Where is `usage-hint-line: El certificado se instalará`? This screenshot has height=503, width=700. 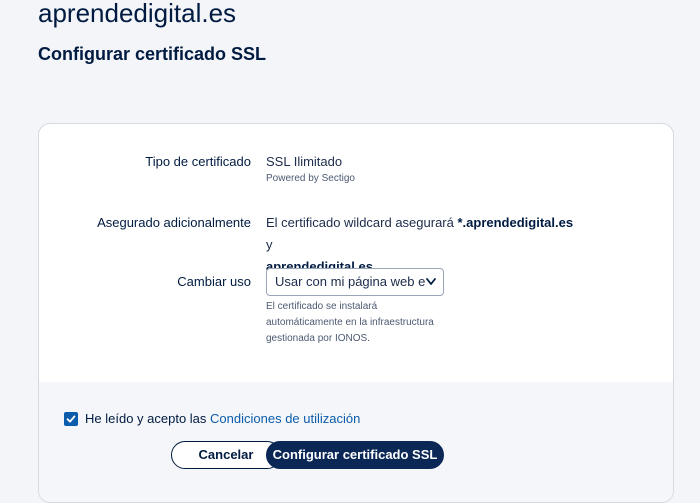 usage-hint-line: El certificado se instalará is located at coordinates (322, 306).